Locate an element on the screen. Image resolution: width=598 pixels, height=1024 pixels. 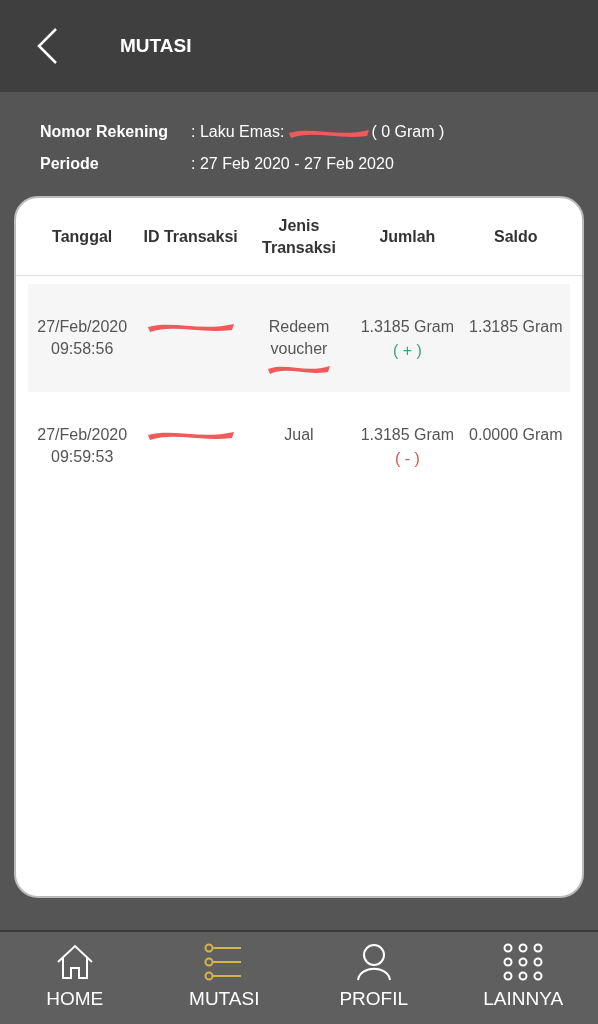
nav-tab: MUTASI is located at coordinates (224, 978).